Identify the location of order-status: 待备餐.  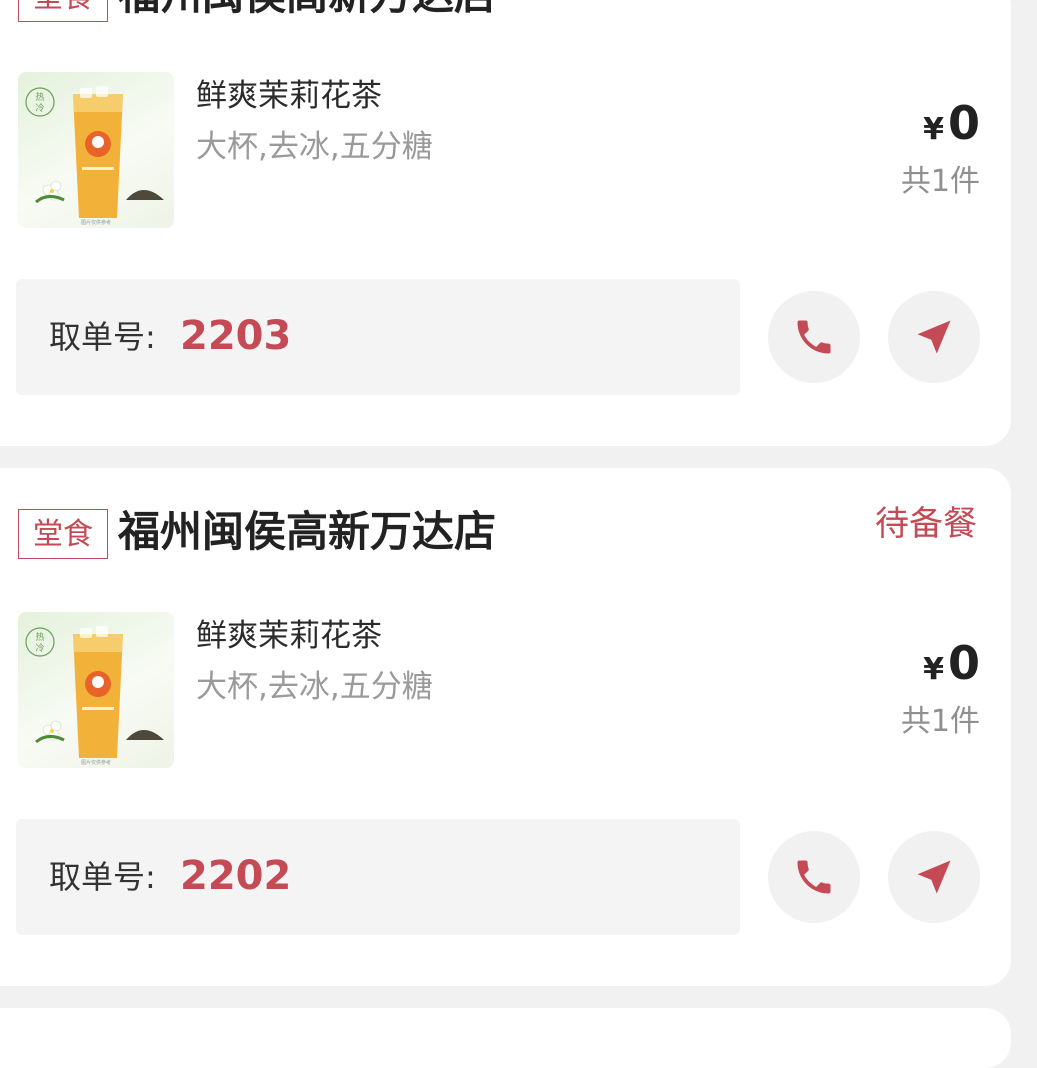
(926, 524).